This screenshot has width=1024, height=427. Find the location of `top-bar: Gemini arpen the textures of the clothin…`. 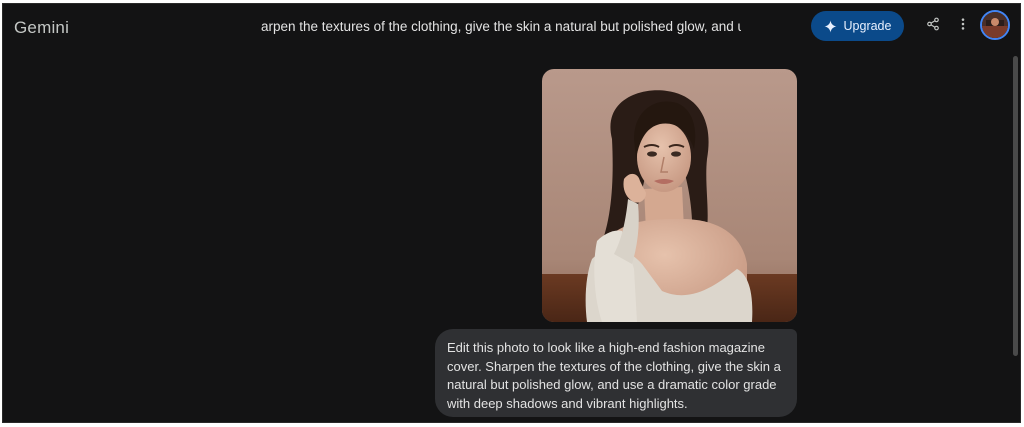

top-bar: Gemini arpen the textures of the clothin… is located at coordinates (511, 27).